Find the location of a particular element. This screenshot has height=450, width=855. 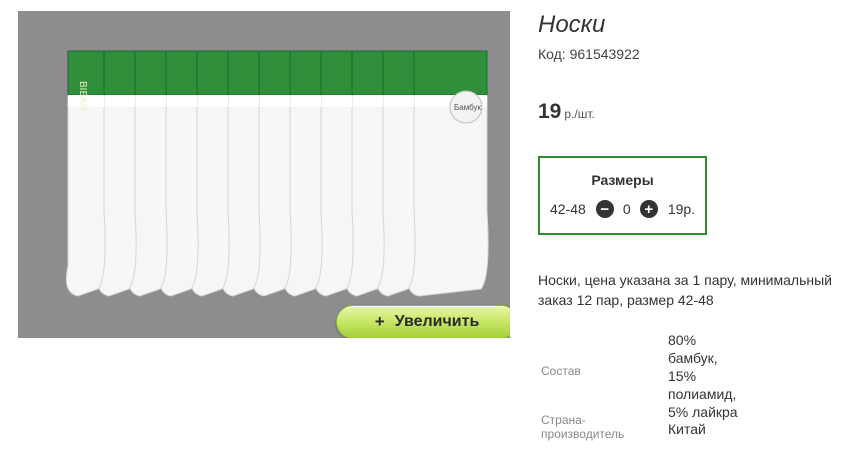

minus-icon: − is located at coordinates (605, 209).